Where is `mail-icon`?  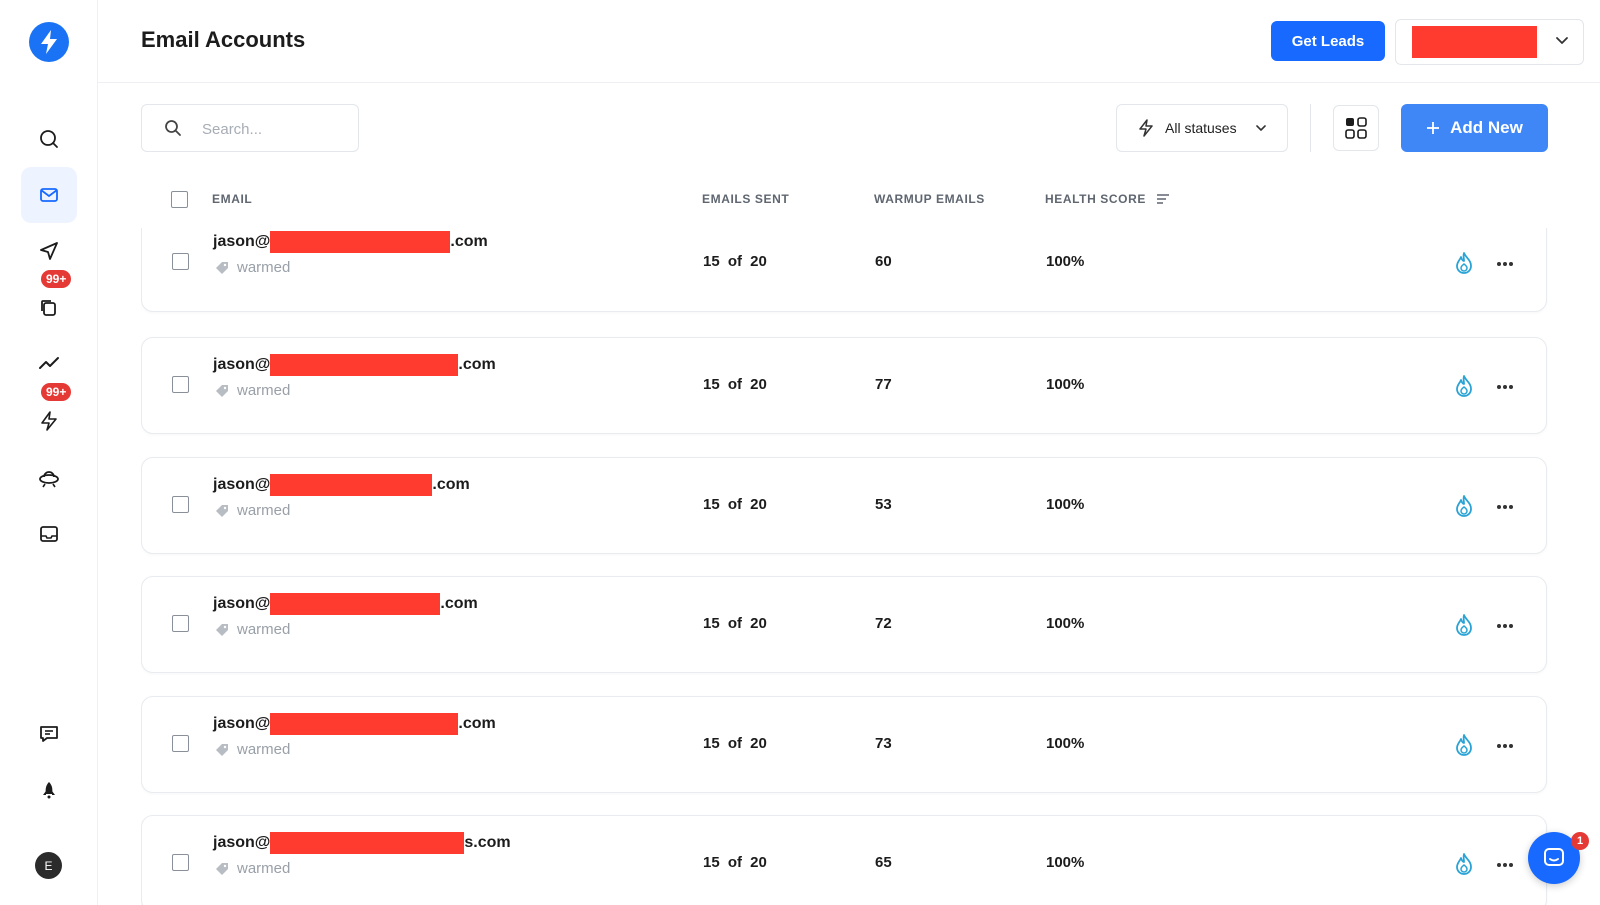
mail-icon is located at coordinates (49, 195).